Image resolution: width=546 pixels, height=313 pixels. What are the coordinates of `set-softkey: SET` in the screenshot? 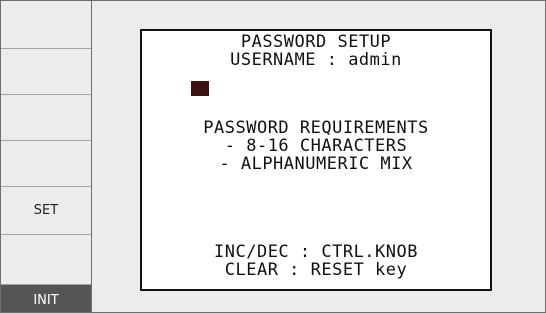 It's located at (46, 211).